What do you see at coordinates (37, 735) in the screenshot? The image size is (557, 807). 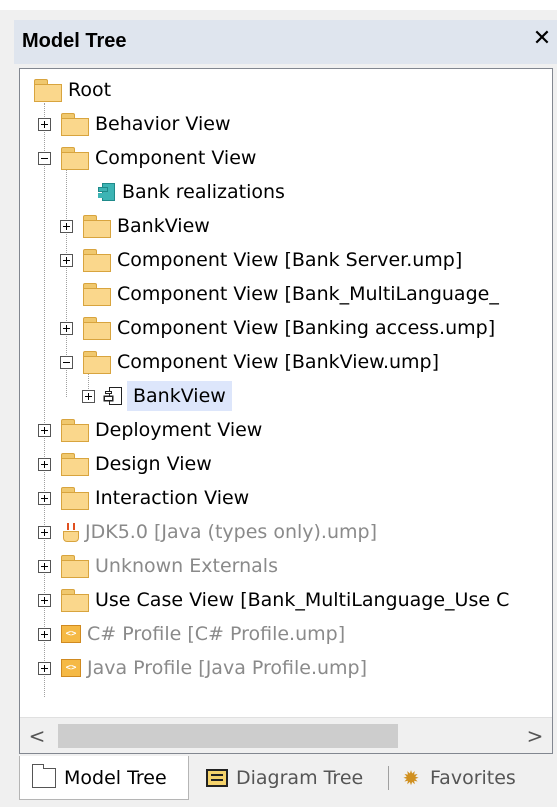 I see `scroll-left-icon: <` at bounding box center [37, 735].